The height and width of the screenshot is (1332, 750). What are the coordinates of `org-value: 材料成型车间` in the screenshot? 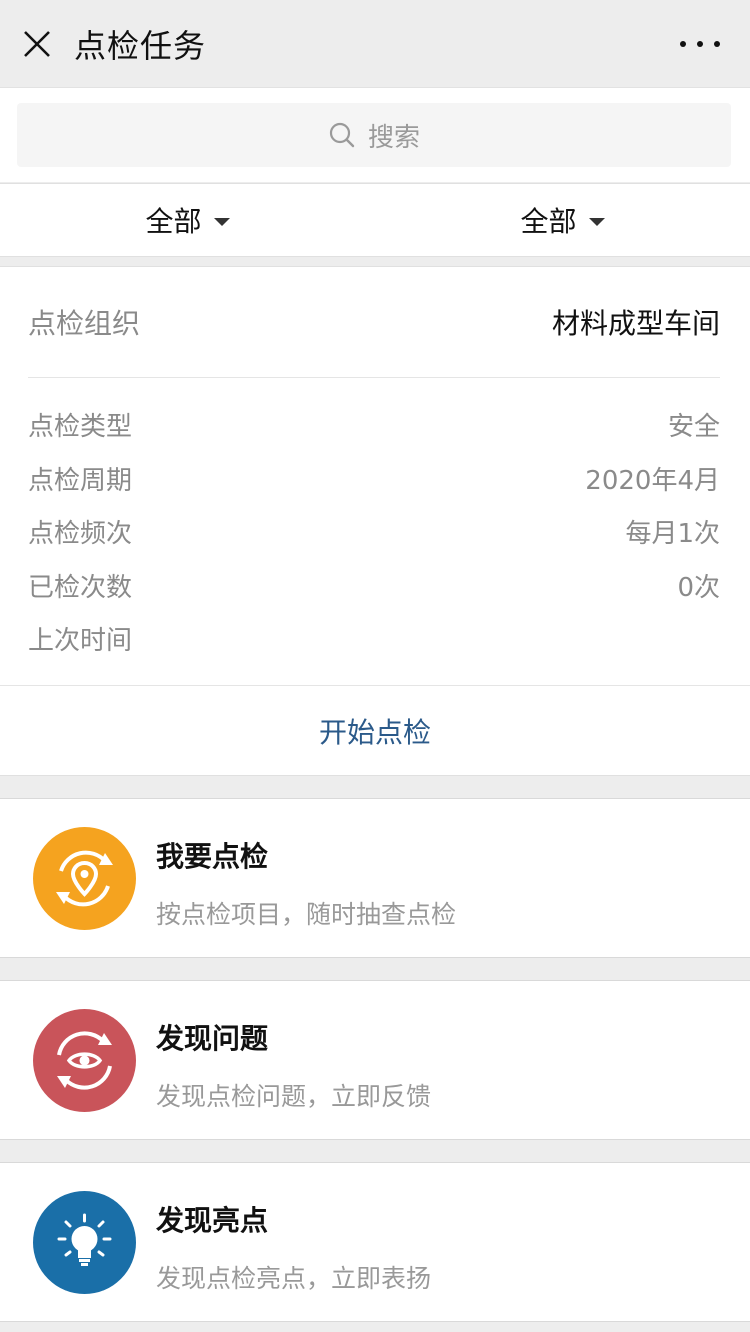 It's located at (635, 323).